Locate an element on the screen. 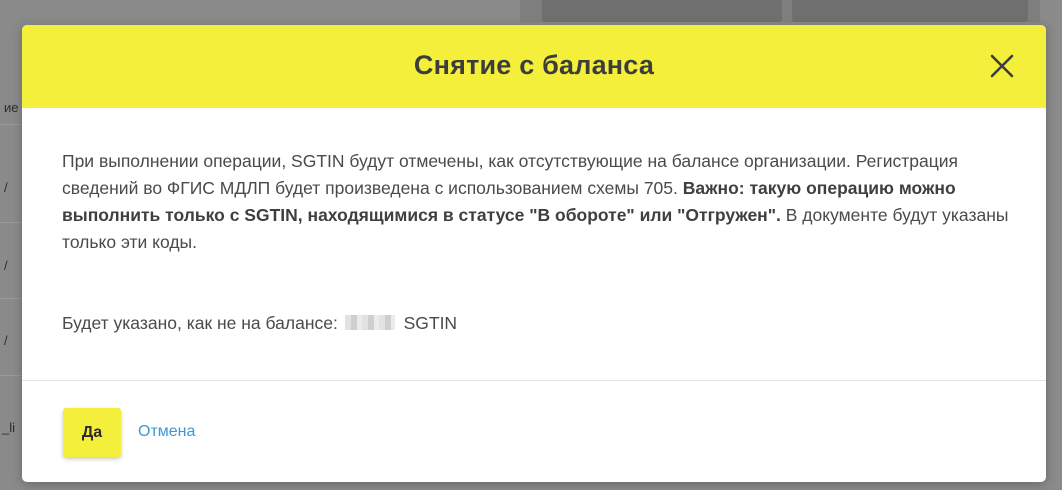 The height and width of the screenshot is (490, 1062). dialog-title: Снятие с баланса is located at coordinates (534, 65).